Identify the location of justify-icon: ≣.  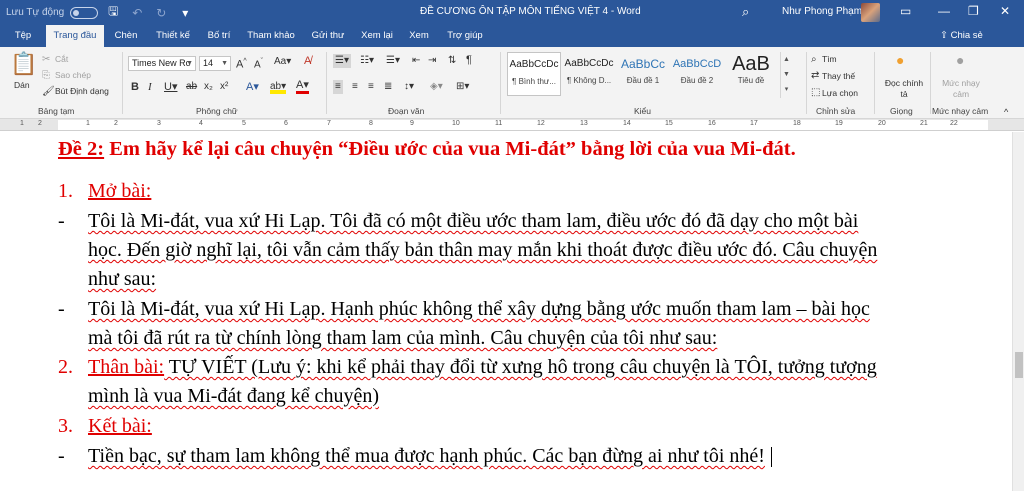
(388, 87).